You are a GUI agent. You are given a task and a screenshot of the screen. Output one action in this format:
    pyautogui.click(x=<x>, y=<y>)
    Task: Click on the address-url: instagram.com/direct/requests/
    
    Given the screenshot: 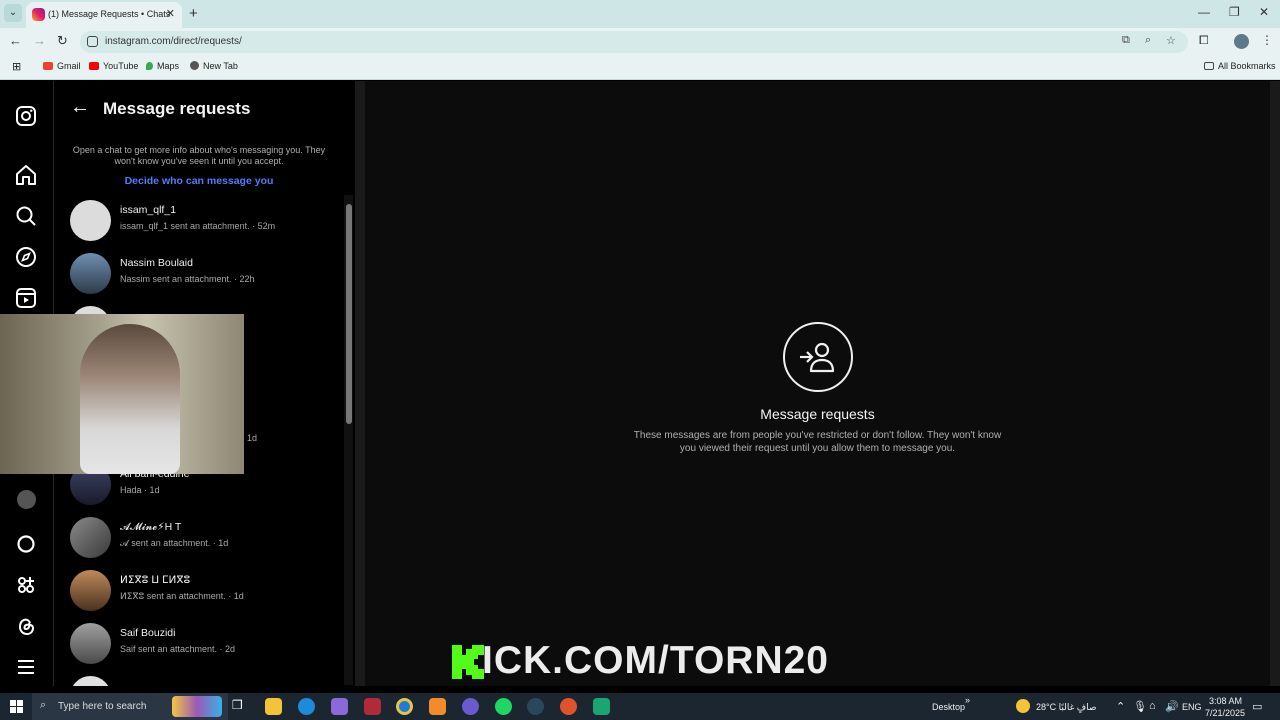 What is the action you would take?
    pyautogui.click(x=173, y=41)
    